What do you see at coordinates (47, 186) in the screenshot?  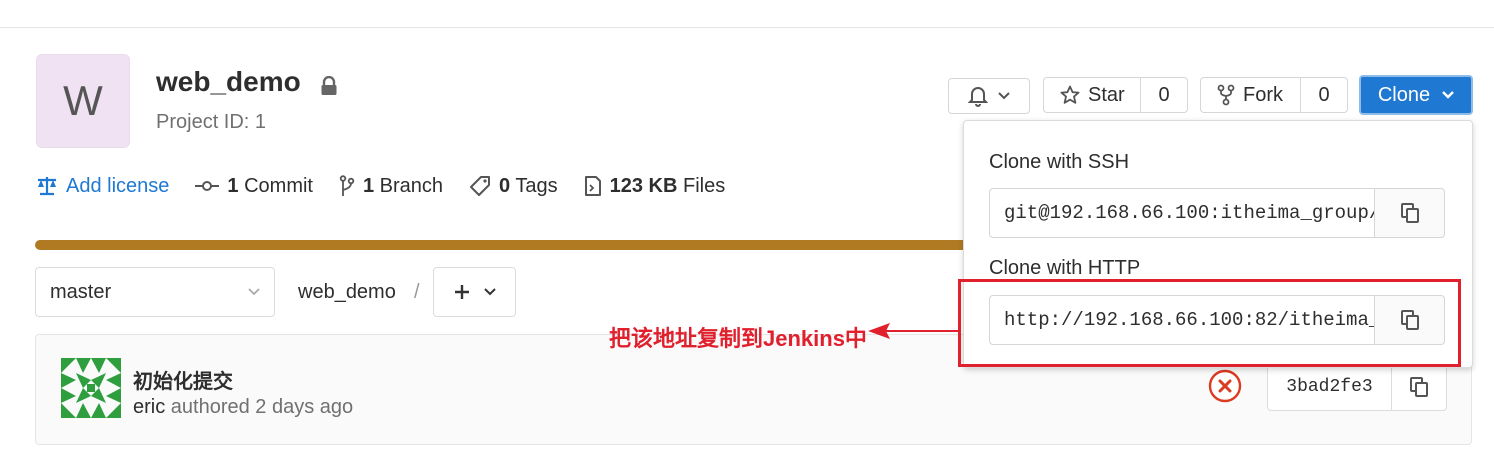 I see `scale-icon` at bounding box center [47, 186].